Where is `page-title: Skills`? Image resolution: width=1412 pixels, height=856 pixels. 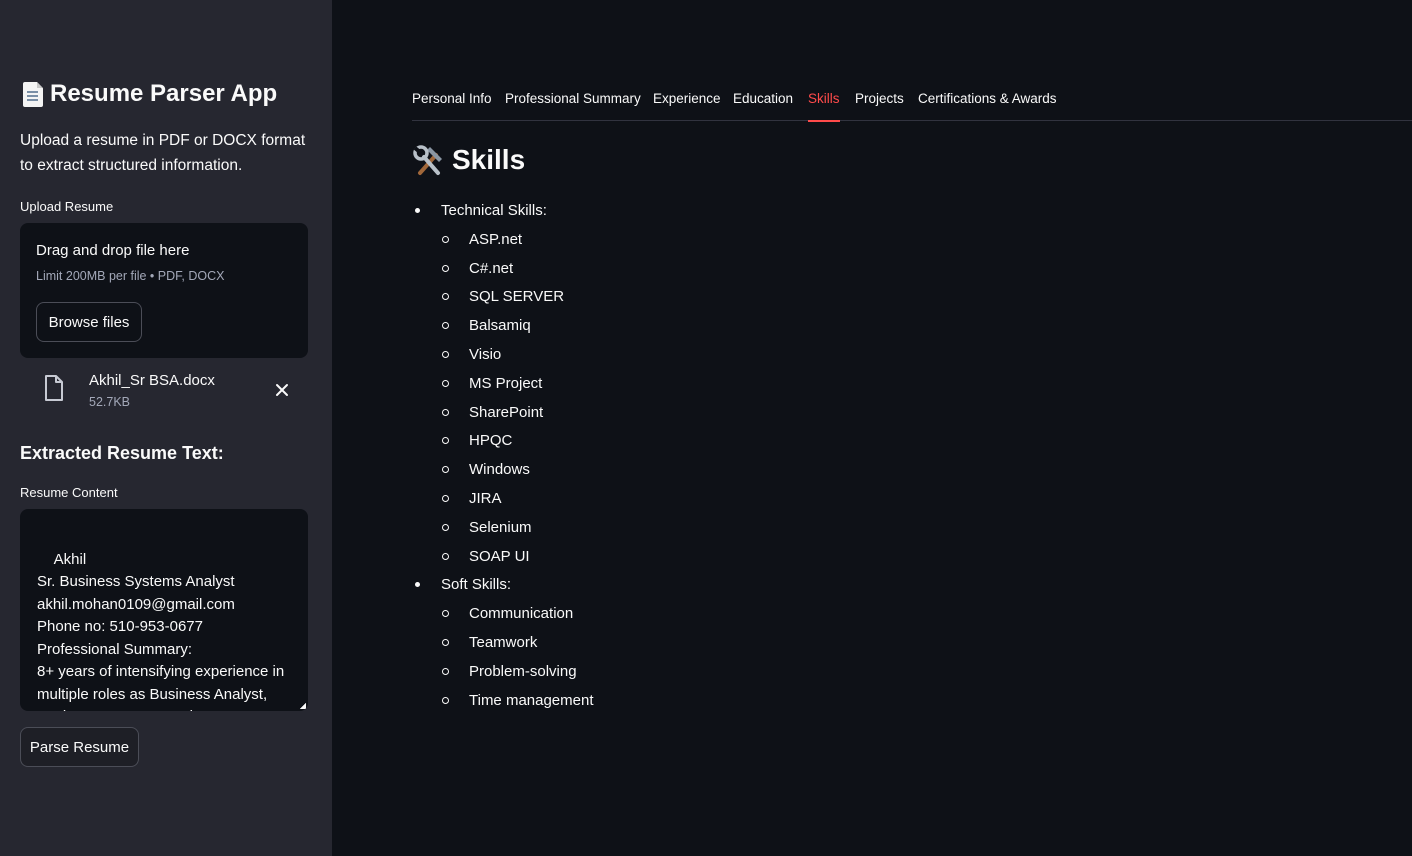 page-title: Skills is located at coordinates (468, 160).